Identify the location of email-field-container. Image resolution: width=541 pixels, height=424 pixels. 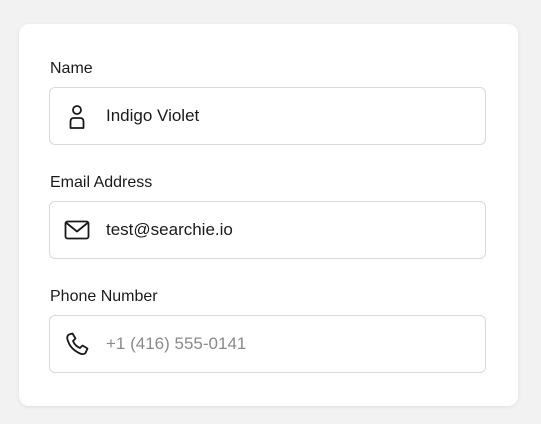
(267, 230).